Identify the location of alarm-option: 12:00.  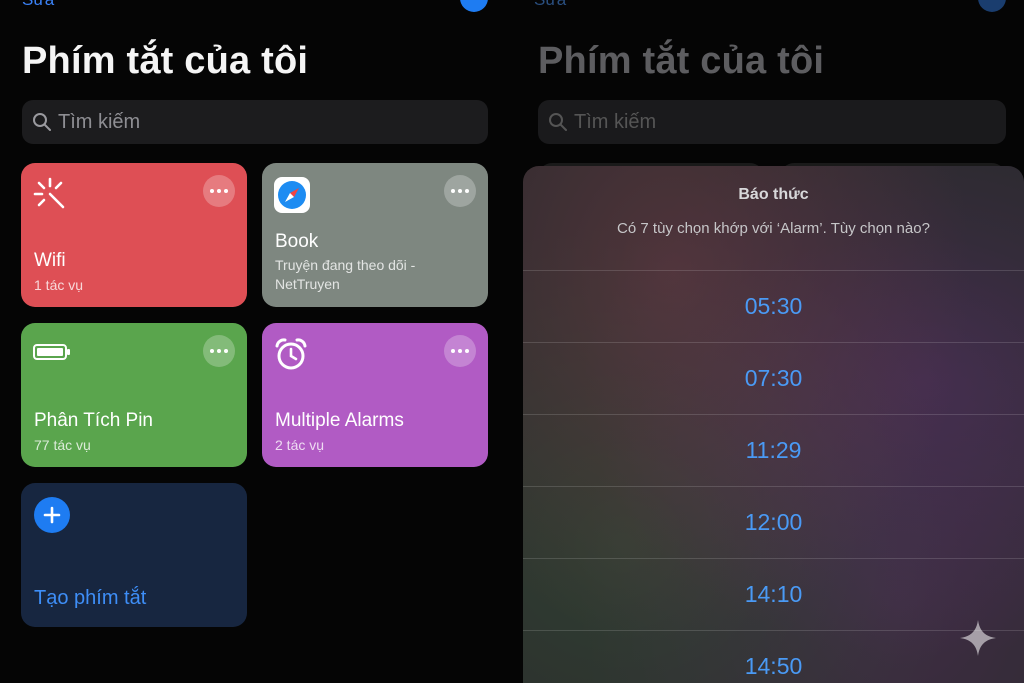
(773, 522).